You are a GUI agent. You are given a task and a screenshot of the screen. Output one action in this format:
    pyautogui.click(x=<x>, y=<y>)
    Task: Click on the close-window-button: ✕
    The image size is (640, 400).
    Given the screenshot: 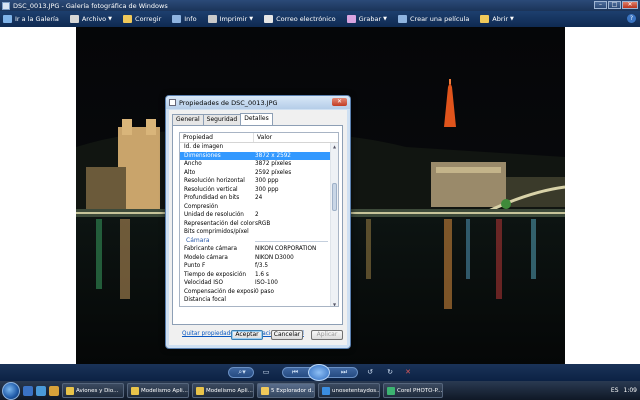 What is the action you would take?
    pyautogui.click(x=630, y=5)
    